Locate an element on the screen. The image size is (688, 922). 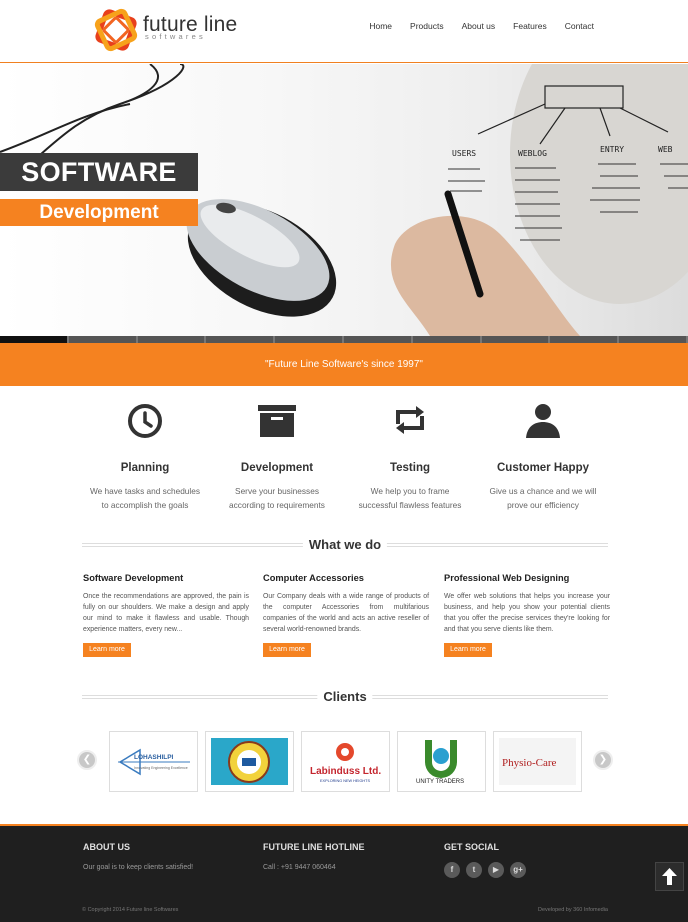
google-plus-icon: g+ is located at coordinates (518, 870).